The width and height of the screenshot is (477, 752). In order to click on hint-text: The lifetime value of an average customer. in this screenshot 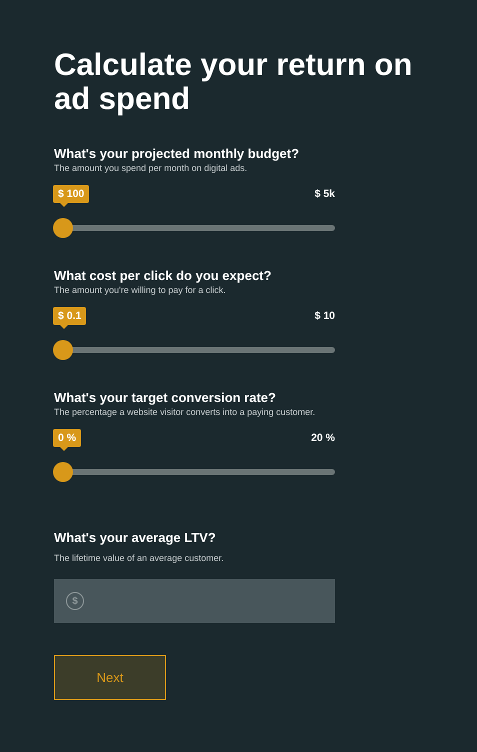, I will do `click(139, 558)`.